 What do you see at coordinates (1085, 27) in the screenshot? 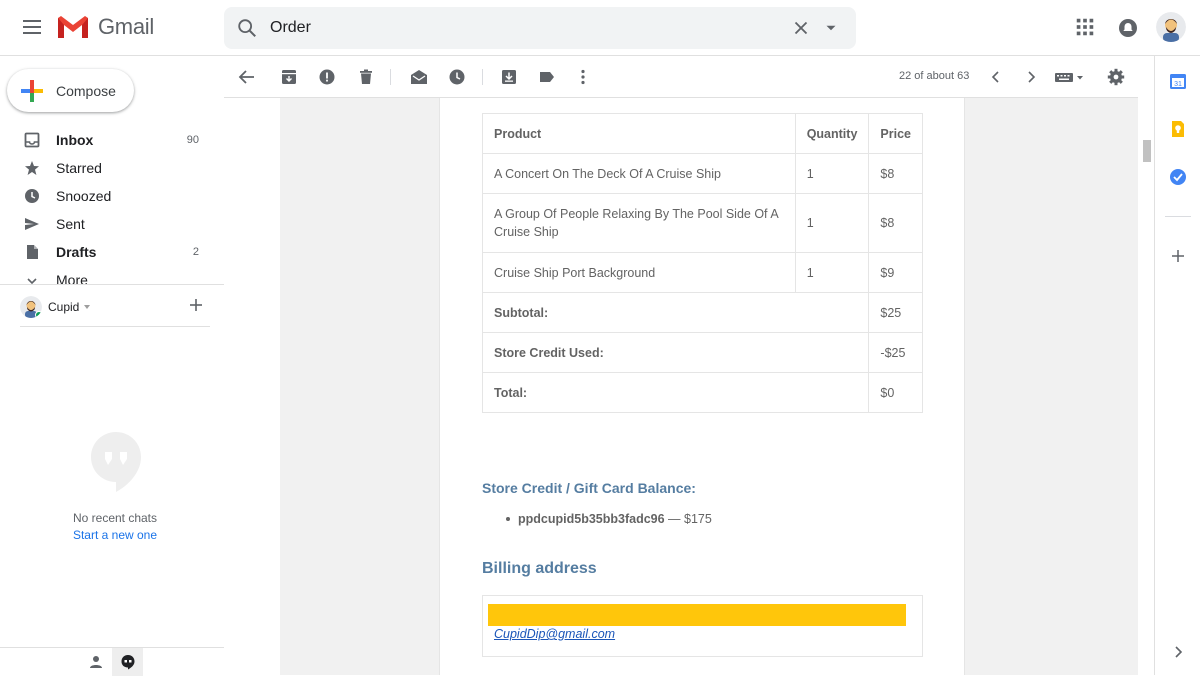
I see `apps-grid-icon` at bounding box center [1085, 27].